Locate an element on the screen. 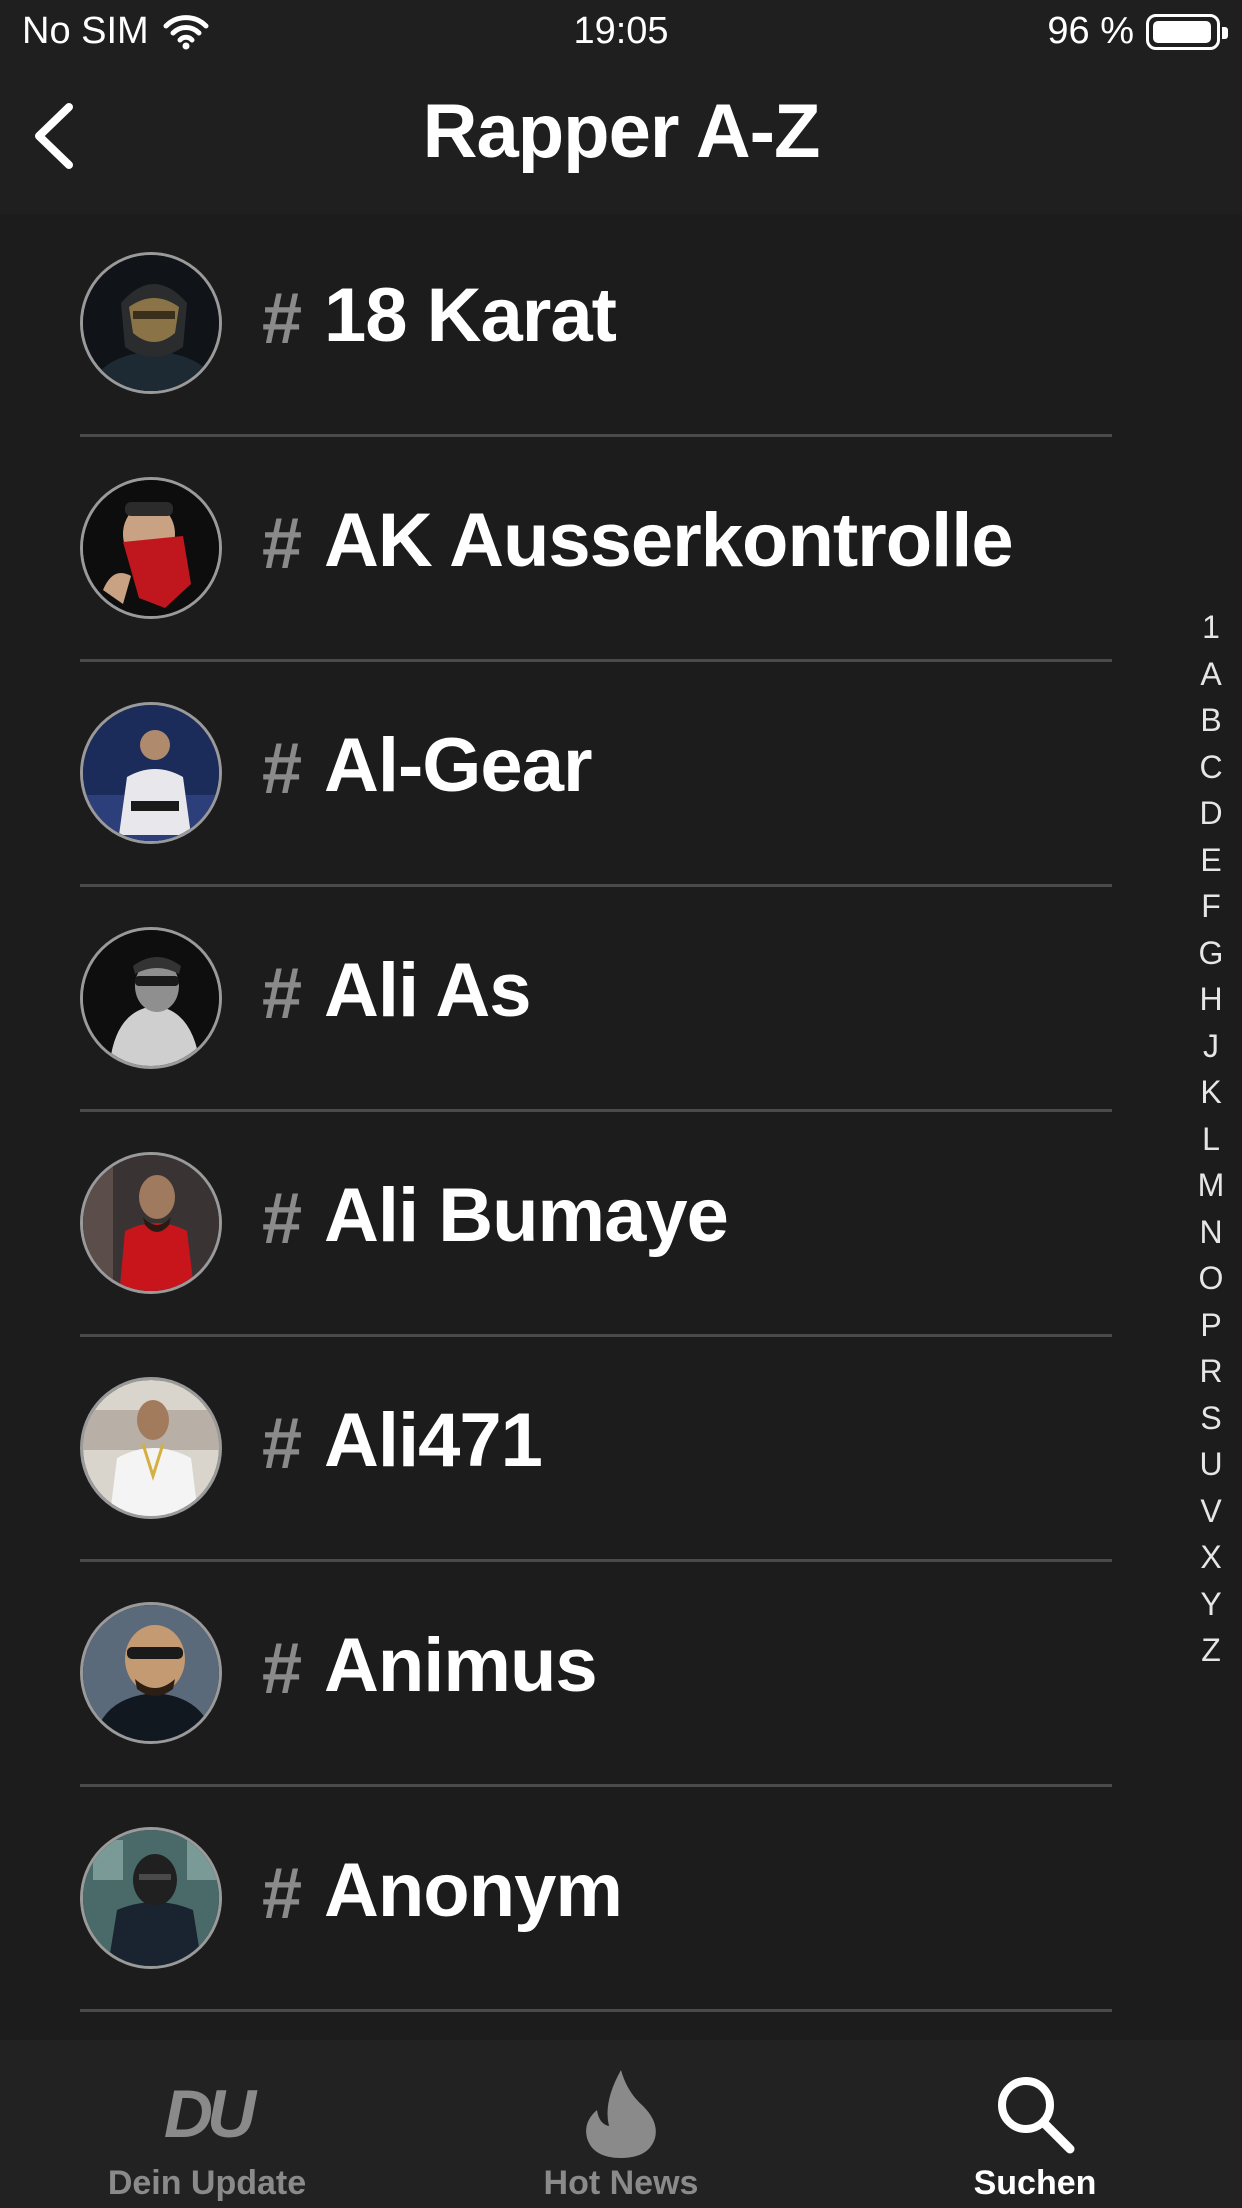  list-item: # Animus is located at coordinates (580, 1676).